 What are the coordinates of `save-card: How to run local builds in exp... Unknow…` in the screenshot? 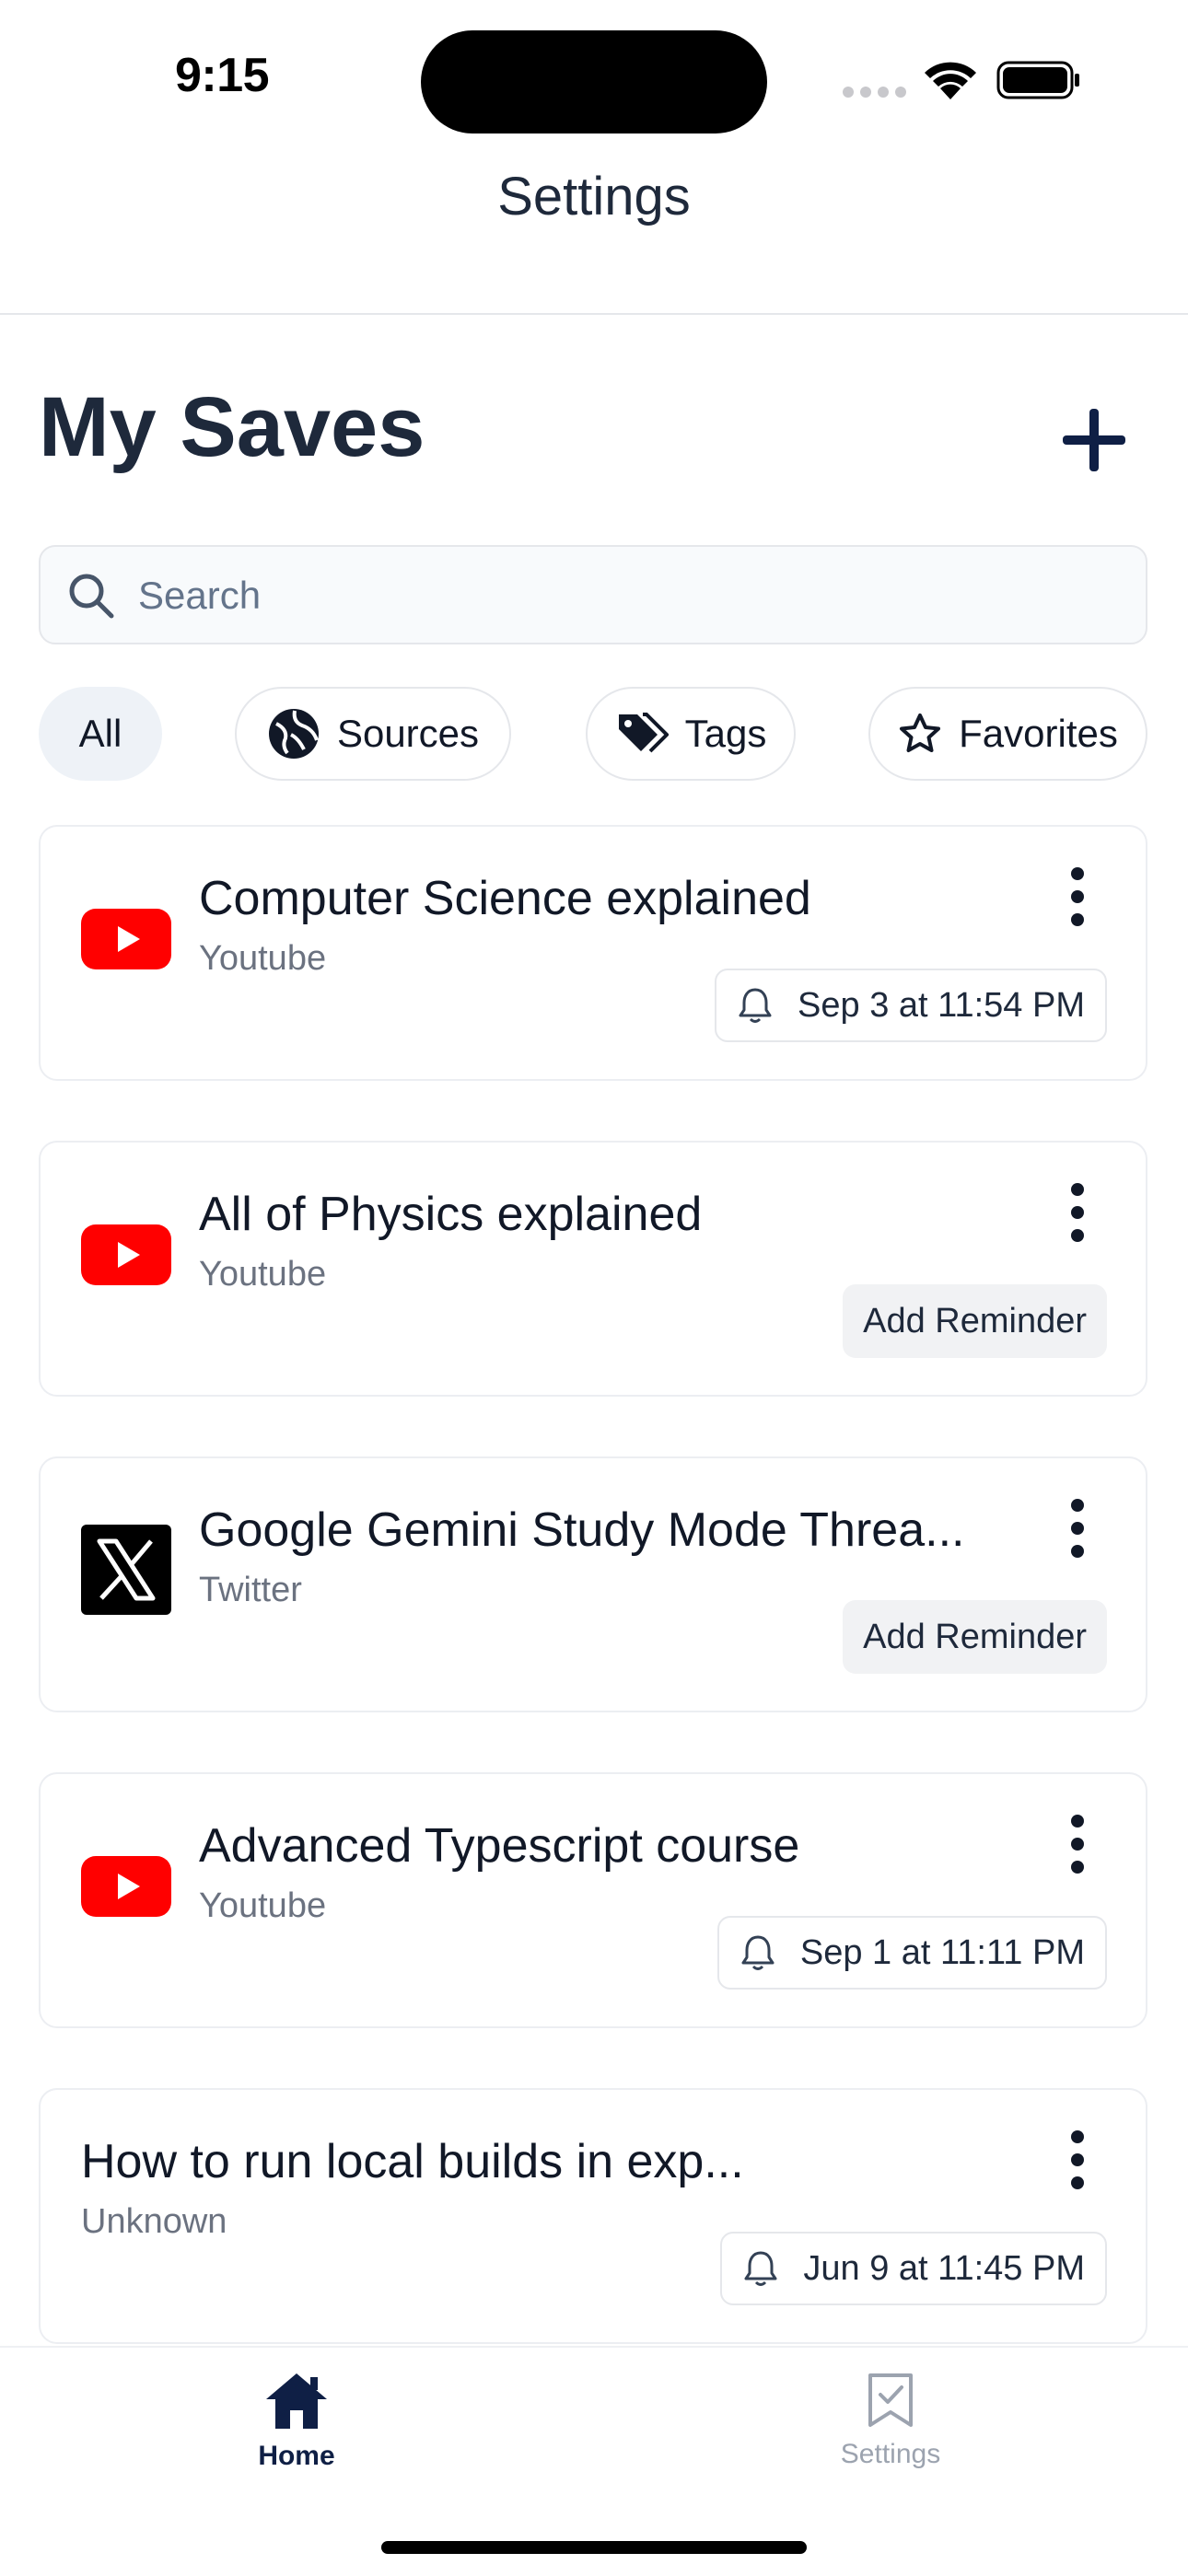 It's located at (593, 2216).